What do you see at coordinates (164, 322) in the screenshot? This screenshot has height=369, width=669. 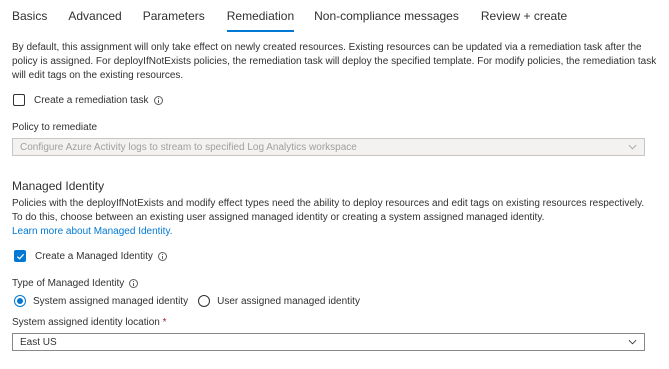 I see `required-marker: *` at bounding box center [164, 322].